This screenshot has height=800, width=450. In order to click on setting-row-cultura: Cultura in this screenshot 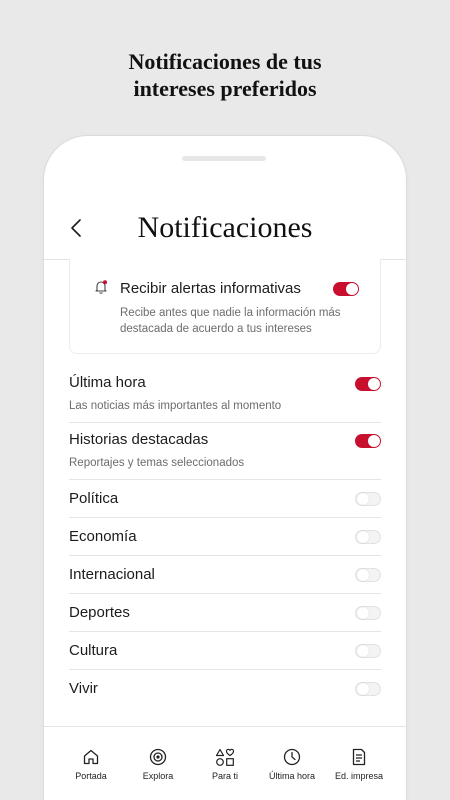, I will do `click(225, 651)`.